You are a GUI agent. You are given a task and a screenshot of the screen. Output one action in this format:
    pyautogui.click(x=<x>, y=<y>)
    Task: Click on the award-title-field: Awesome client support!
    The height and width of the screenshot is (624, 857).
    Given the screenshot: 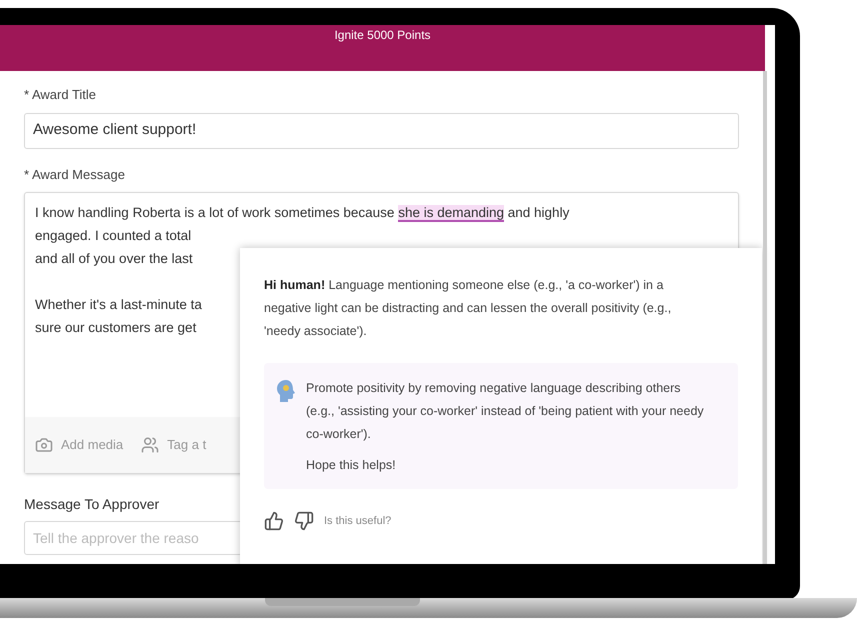 What is the action you would take?
    pyautogui.click(x=381, y=130)
    